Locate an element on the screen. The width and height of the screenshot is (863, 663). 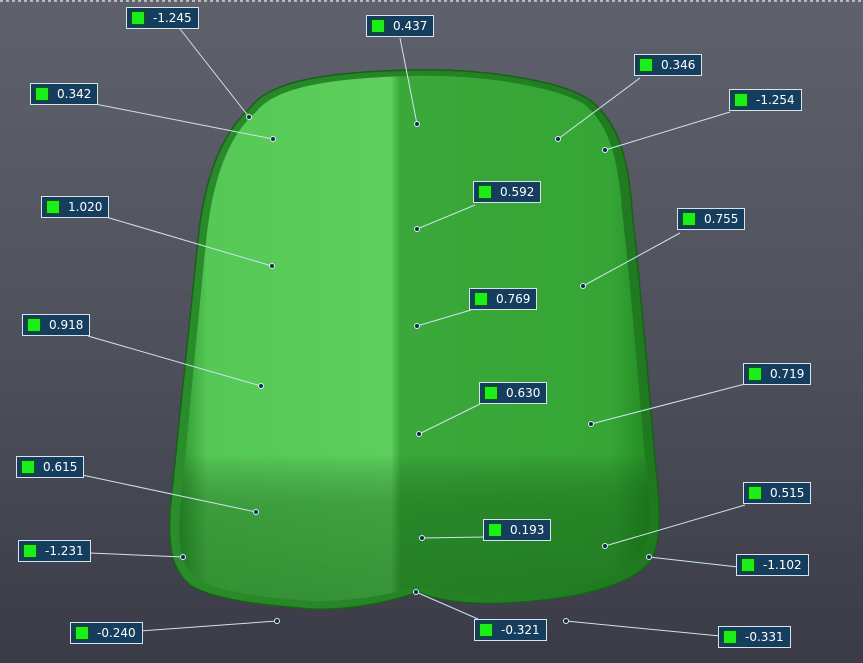
deviation-value: 0.630 is located at coordinates (523, 393).